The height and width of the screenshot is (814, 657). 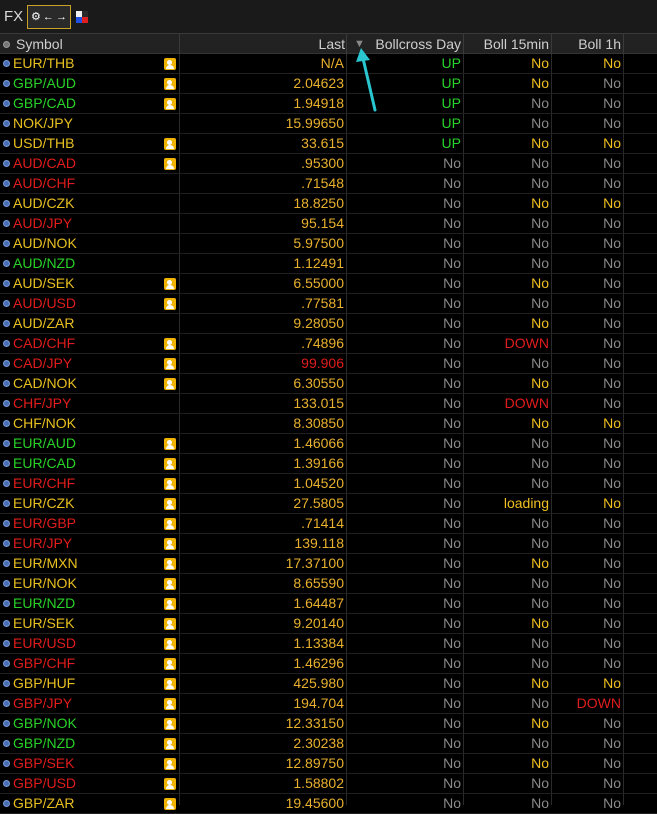 I want to click on symbol-cell: GBP/USD, so click(x=44, y=783).